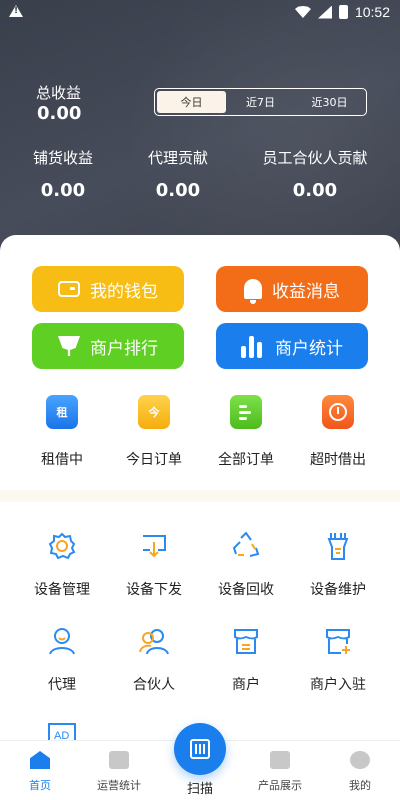 The height and width of the screenshot is (800, 400). Describe the element at coordinates (324, 12) in the screenshot. I see `signal-icon` at that location.